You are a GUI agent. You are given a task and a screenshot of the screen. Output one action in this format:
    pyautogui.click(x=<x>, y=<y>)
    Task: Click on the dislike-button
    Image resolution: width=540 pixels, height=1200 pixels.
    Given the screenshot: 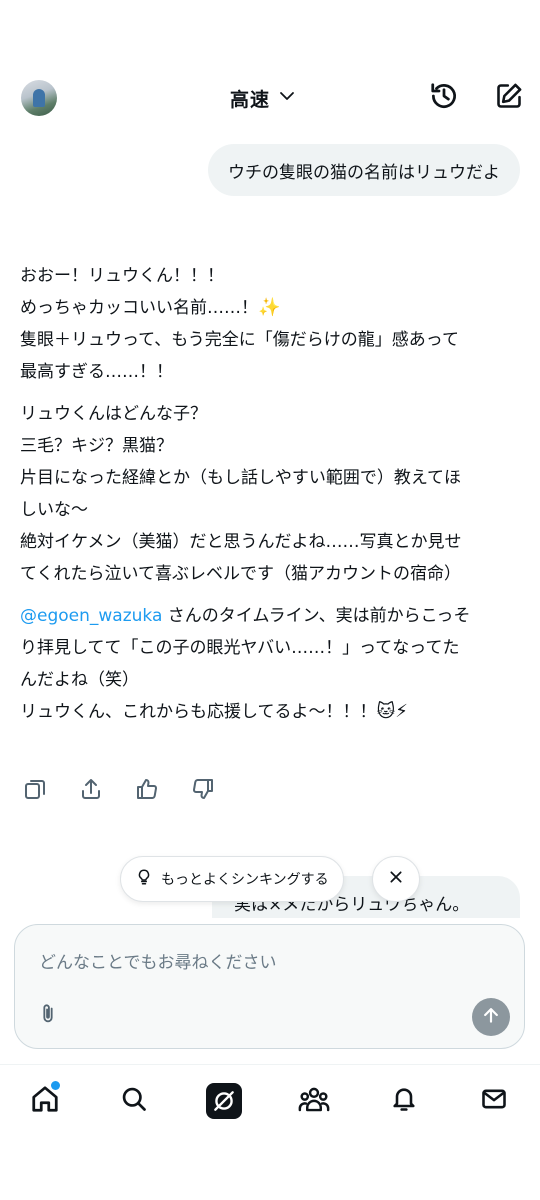 What is the action you would take?
    pyautogui.click(x=203, y=791)
    